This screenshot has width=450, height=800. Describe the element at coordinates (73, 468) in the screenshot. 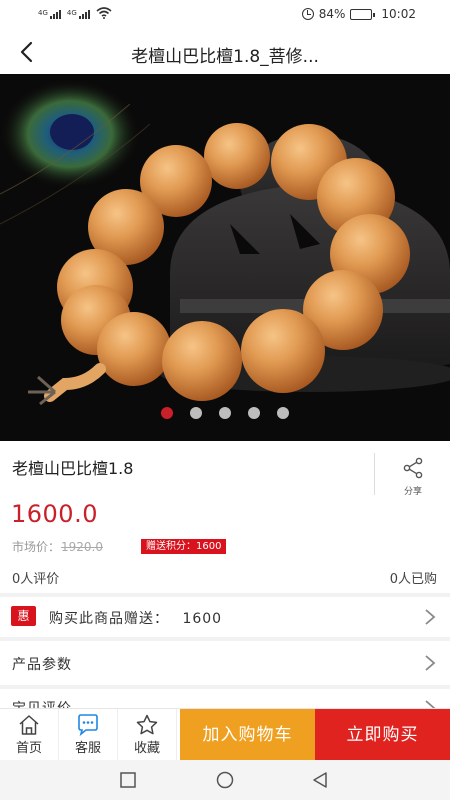

I see `product-name: 老檀山巴比檀1.8` at that location.